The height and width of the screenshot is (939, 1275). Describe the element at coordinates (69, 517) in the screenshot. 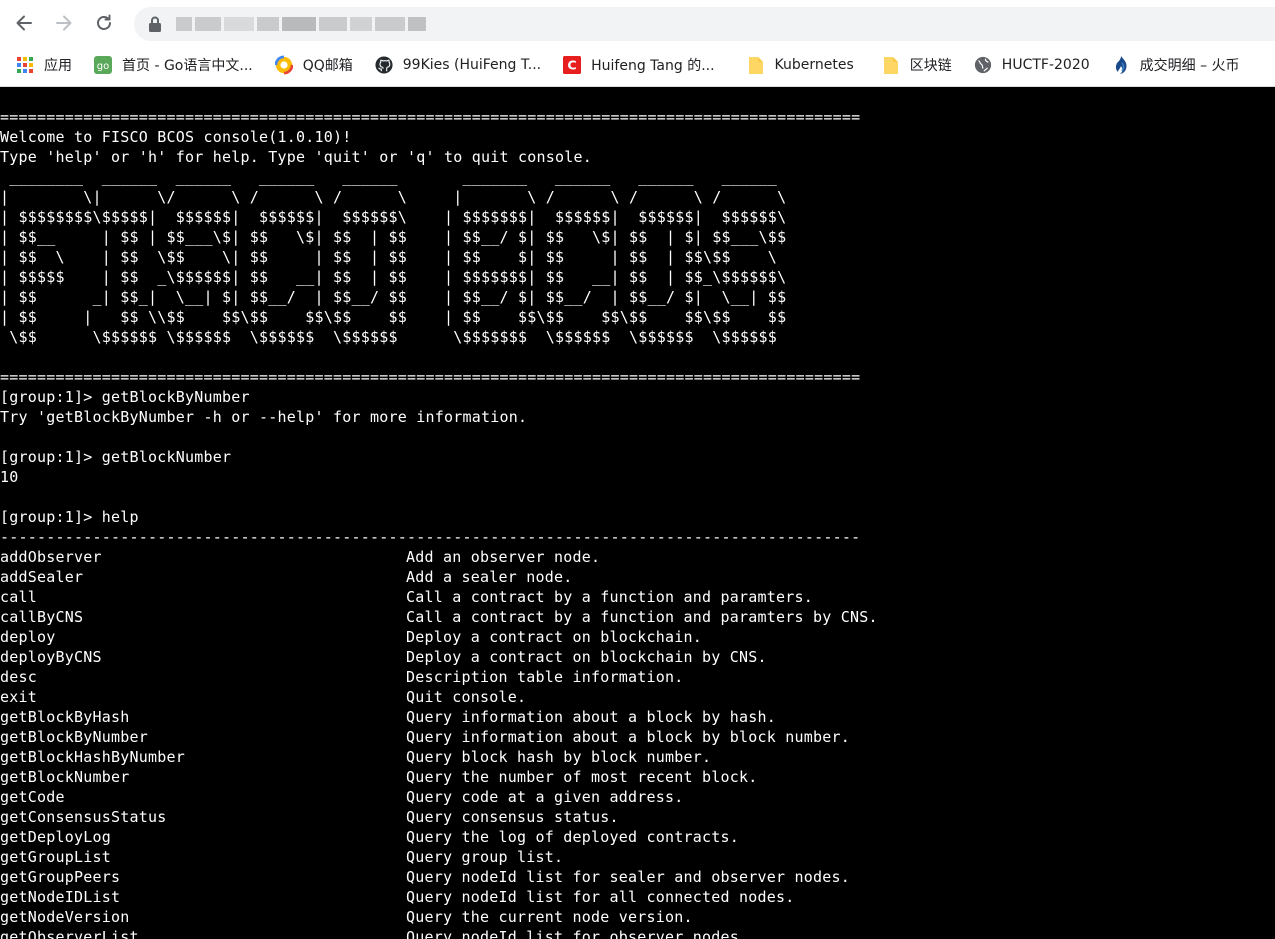

I see `terminal-line: [group:1]> help` at that location.